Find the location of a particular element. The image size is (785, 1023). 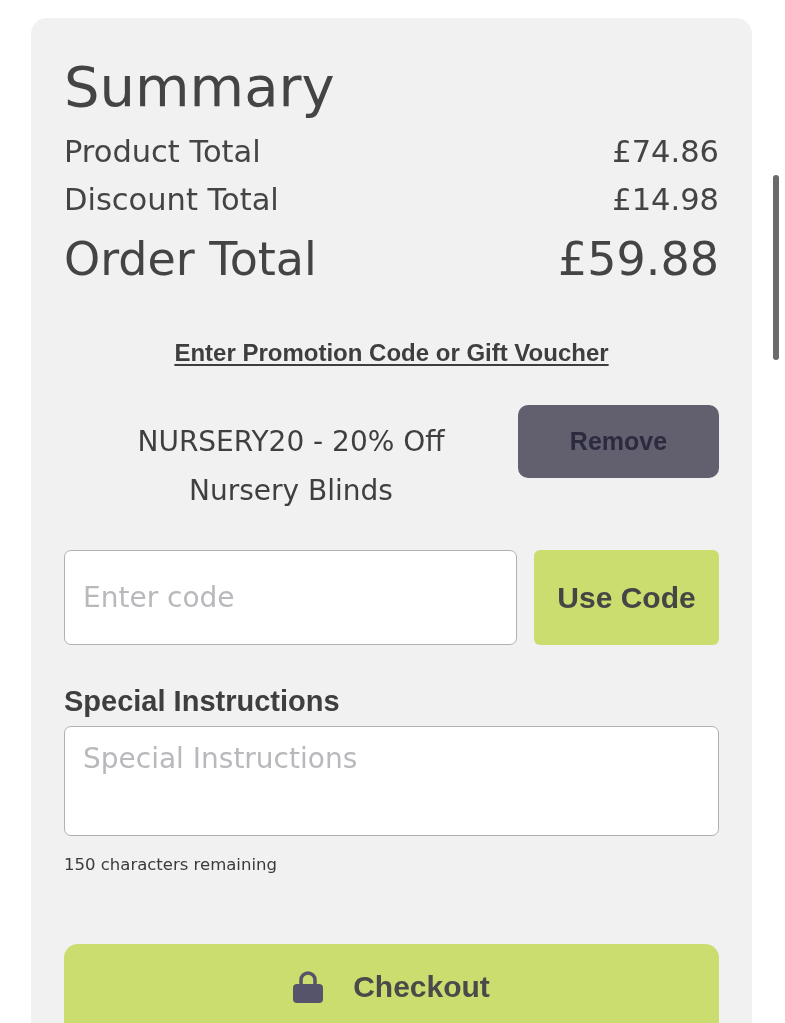

applied-promo-text: NURSERY20 - 20% Off Nursery Blinds is located at coordinates (291, 466).